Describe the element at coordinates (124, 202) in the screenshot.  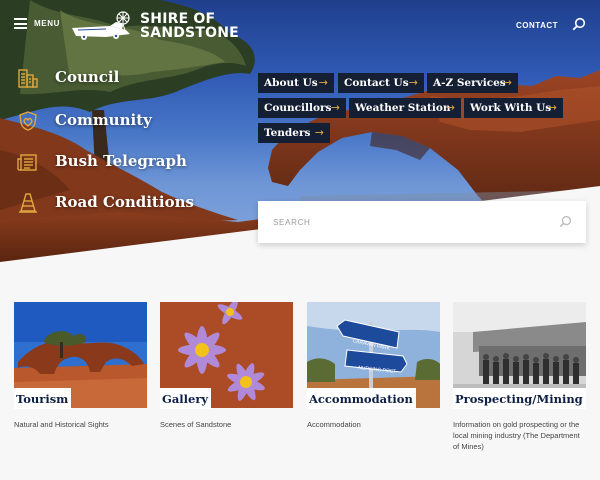
I see `main-nav-label: Road Conditions` at that location.